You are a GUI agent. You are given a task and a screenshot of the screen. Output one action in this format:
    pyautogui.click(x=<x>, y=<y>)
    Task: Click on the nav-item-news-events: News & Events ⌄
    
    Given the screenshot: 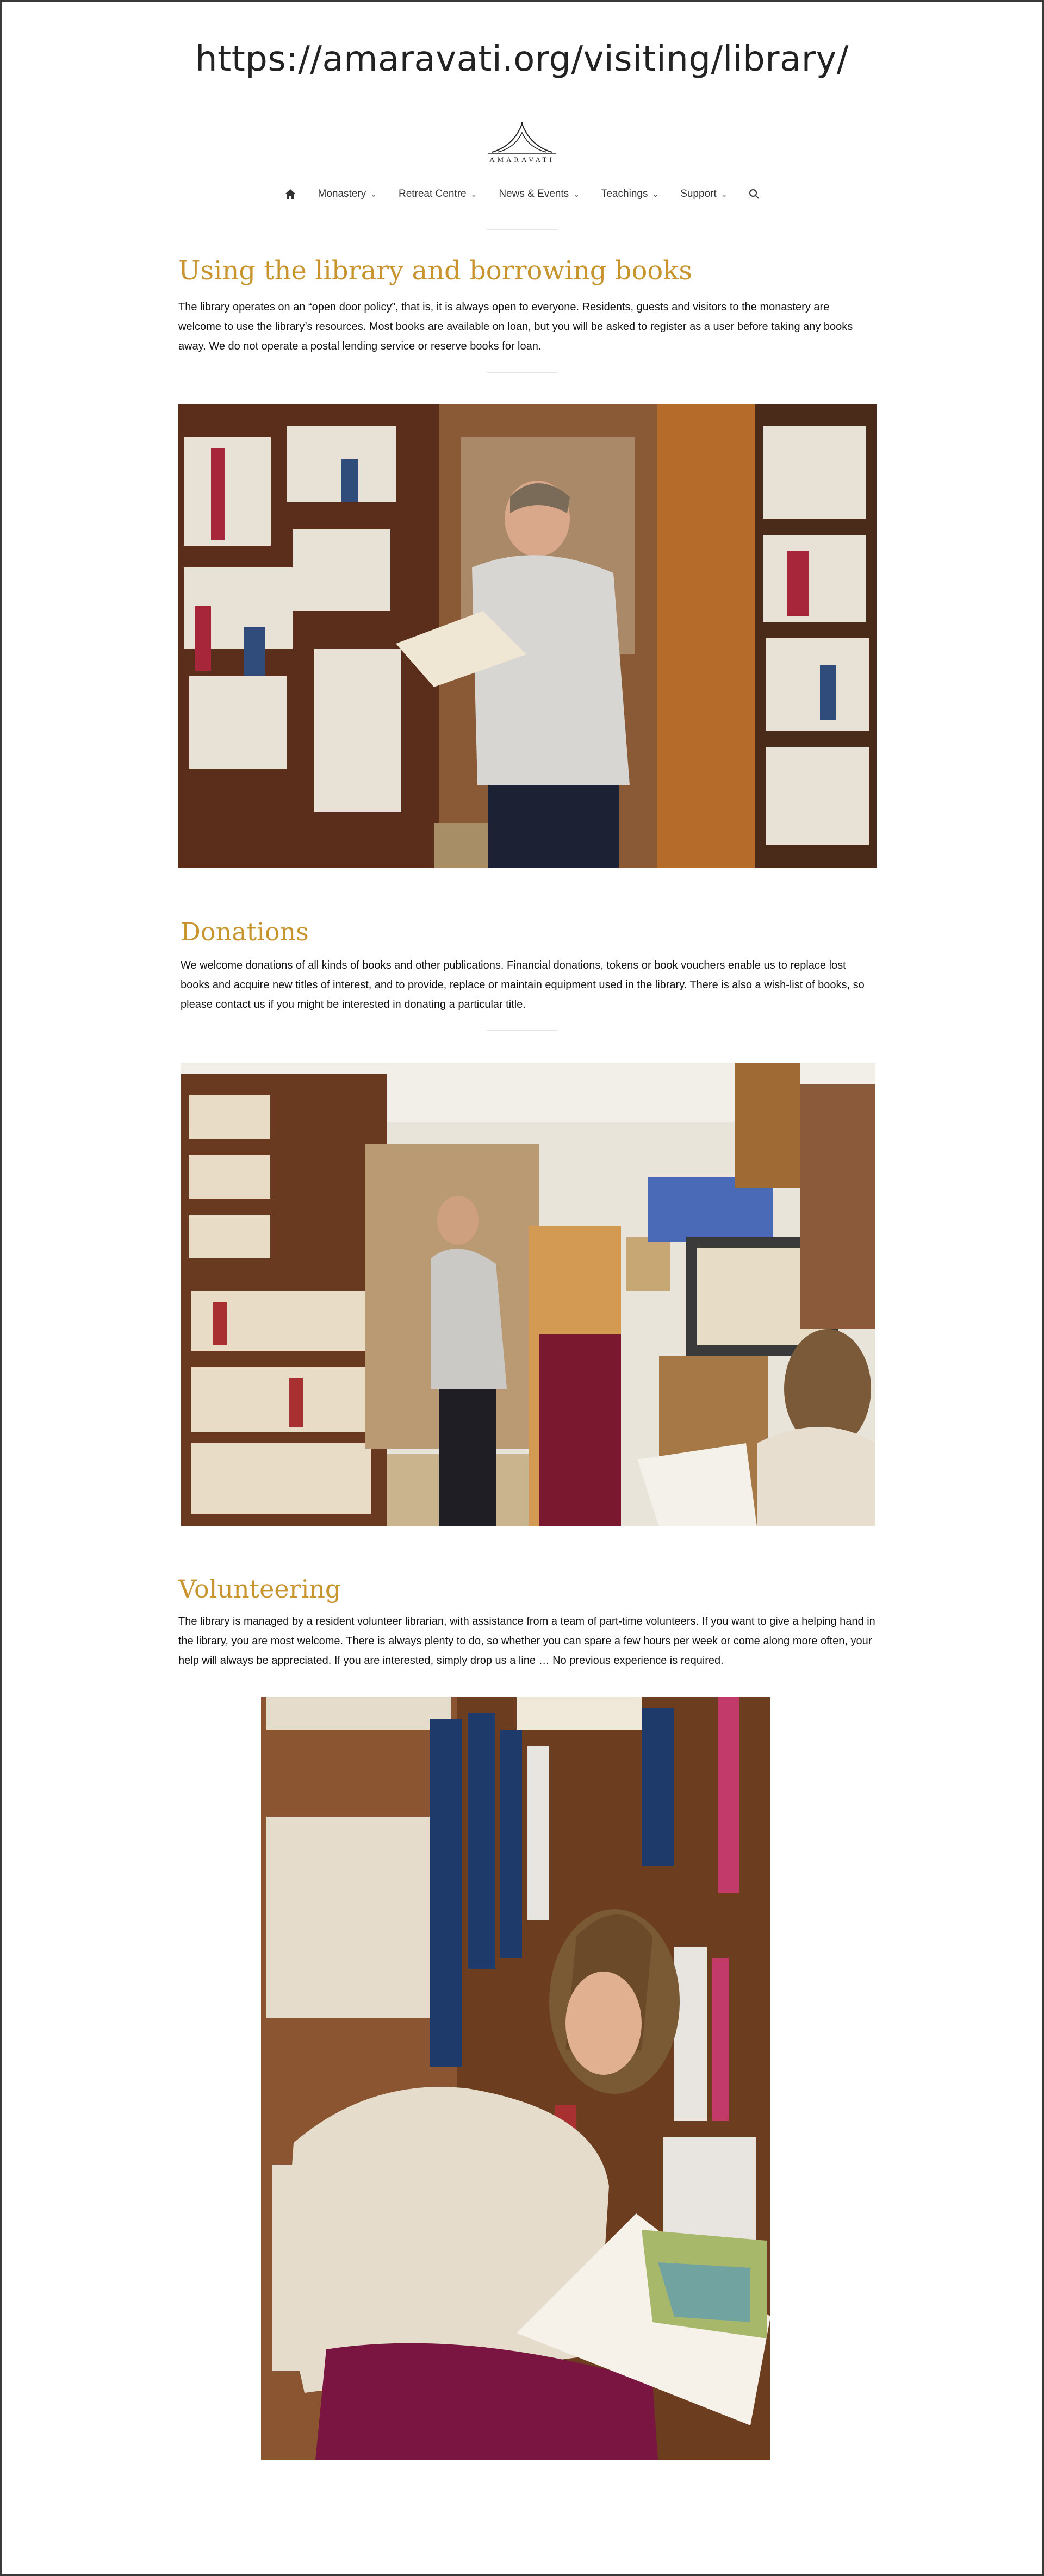 What is the action you would take?
    pyautogui.click(x=539, y=194)
    